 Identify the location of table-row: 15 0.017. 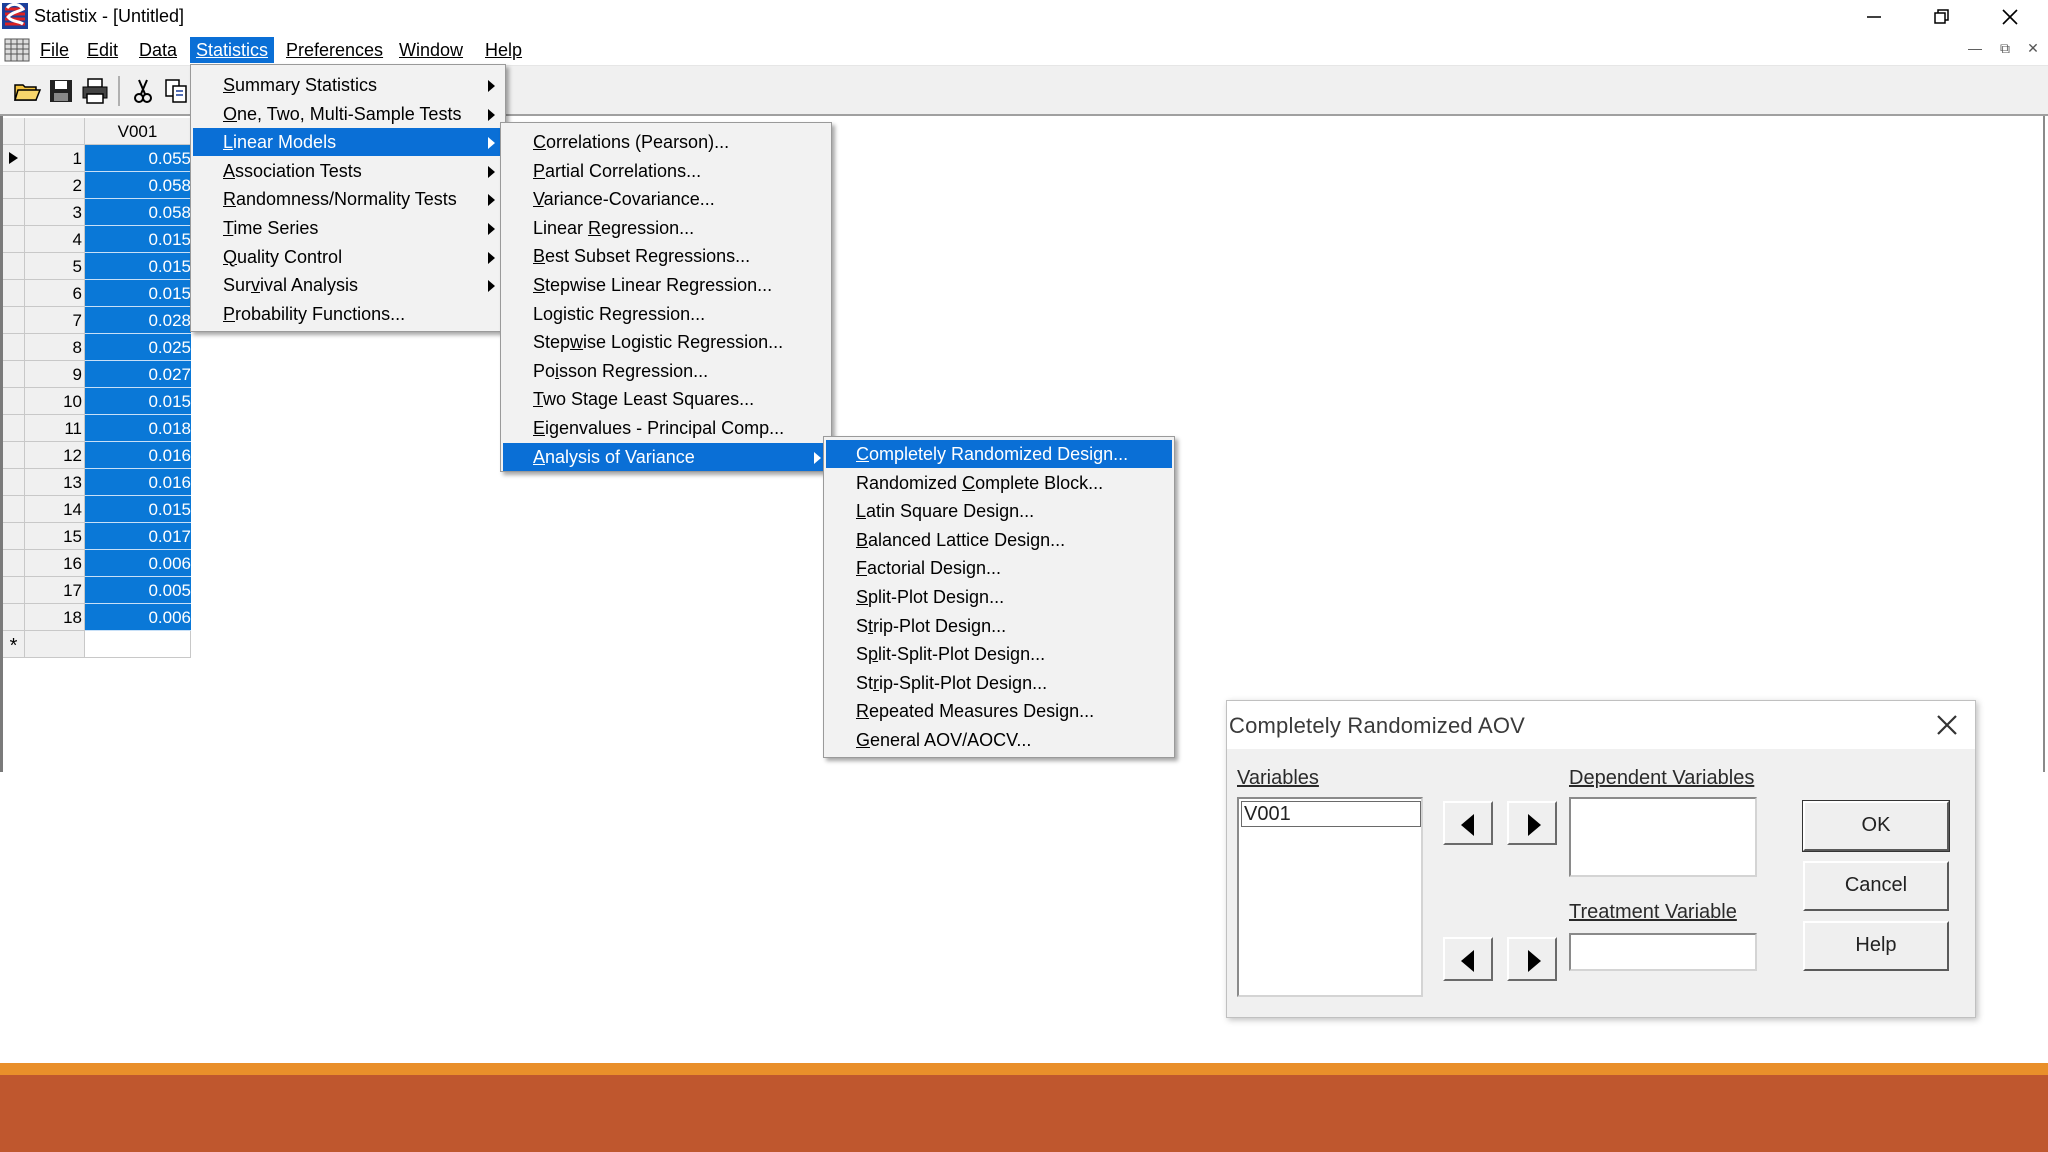
(97, 536).